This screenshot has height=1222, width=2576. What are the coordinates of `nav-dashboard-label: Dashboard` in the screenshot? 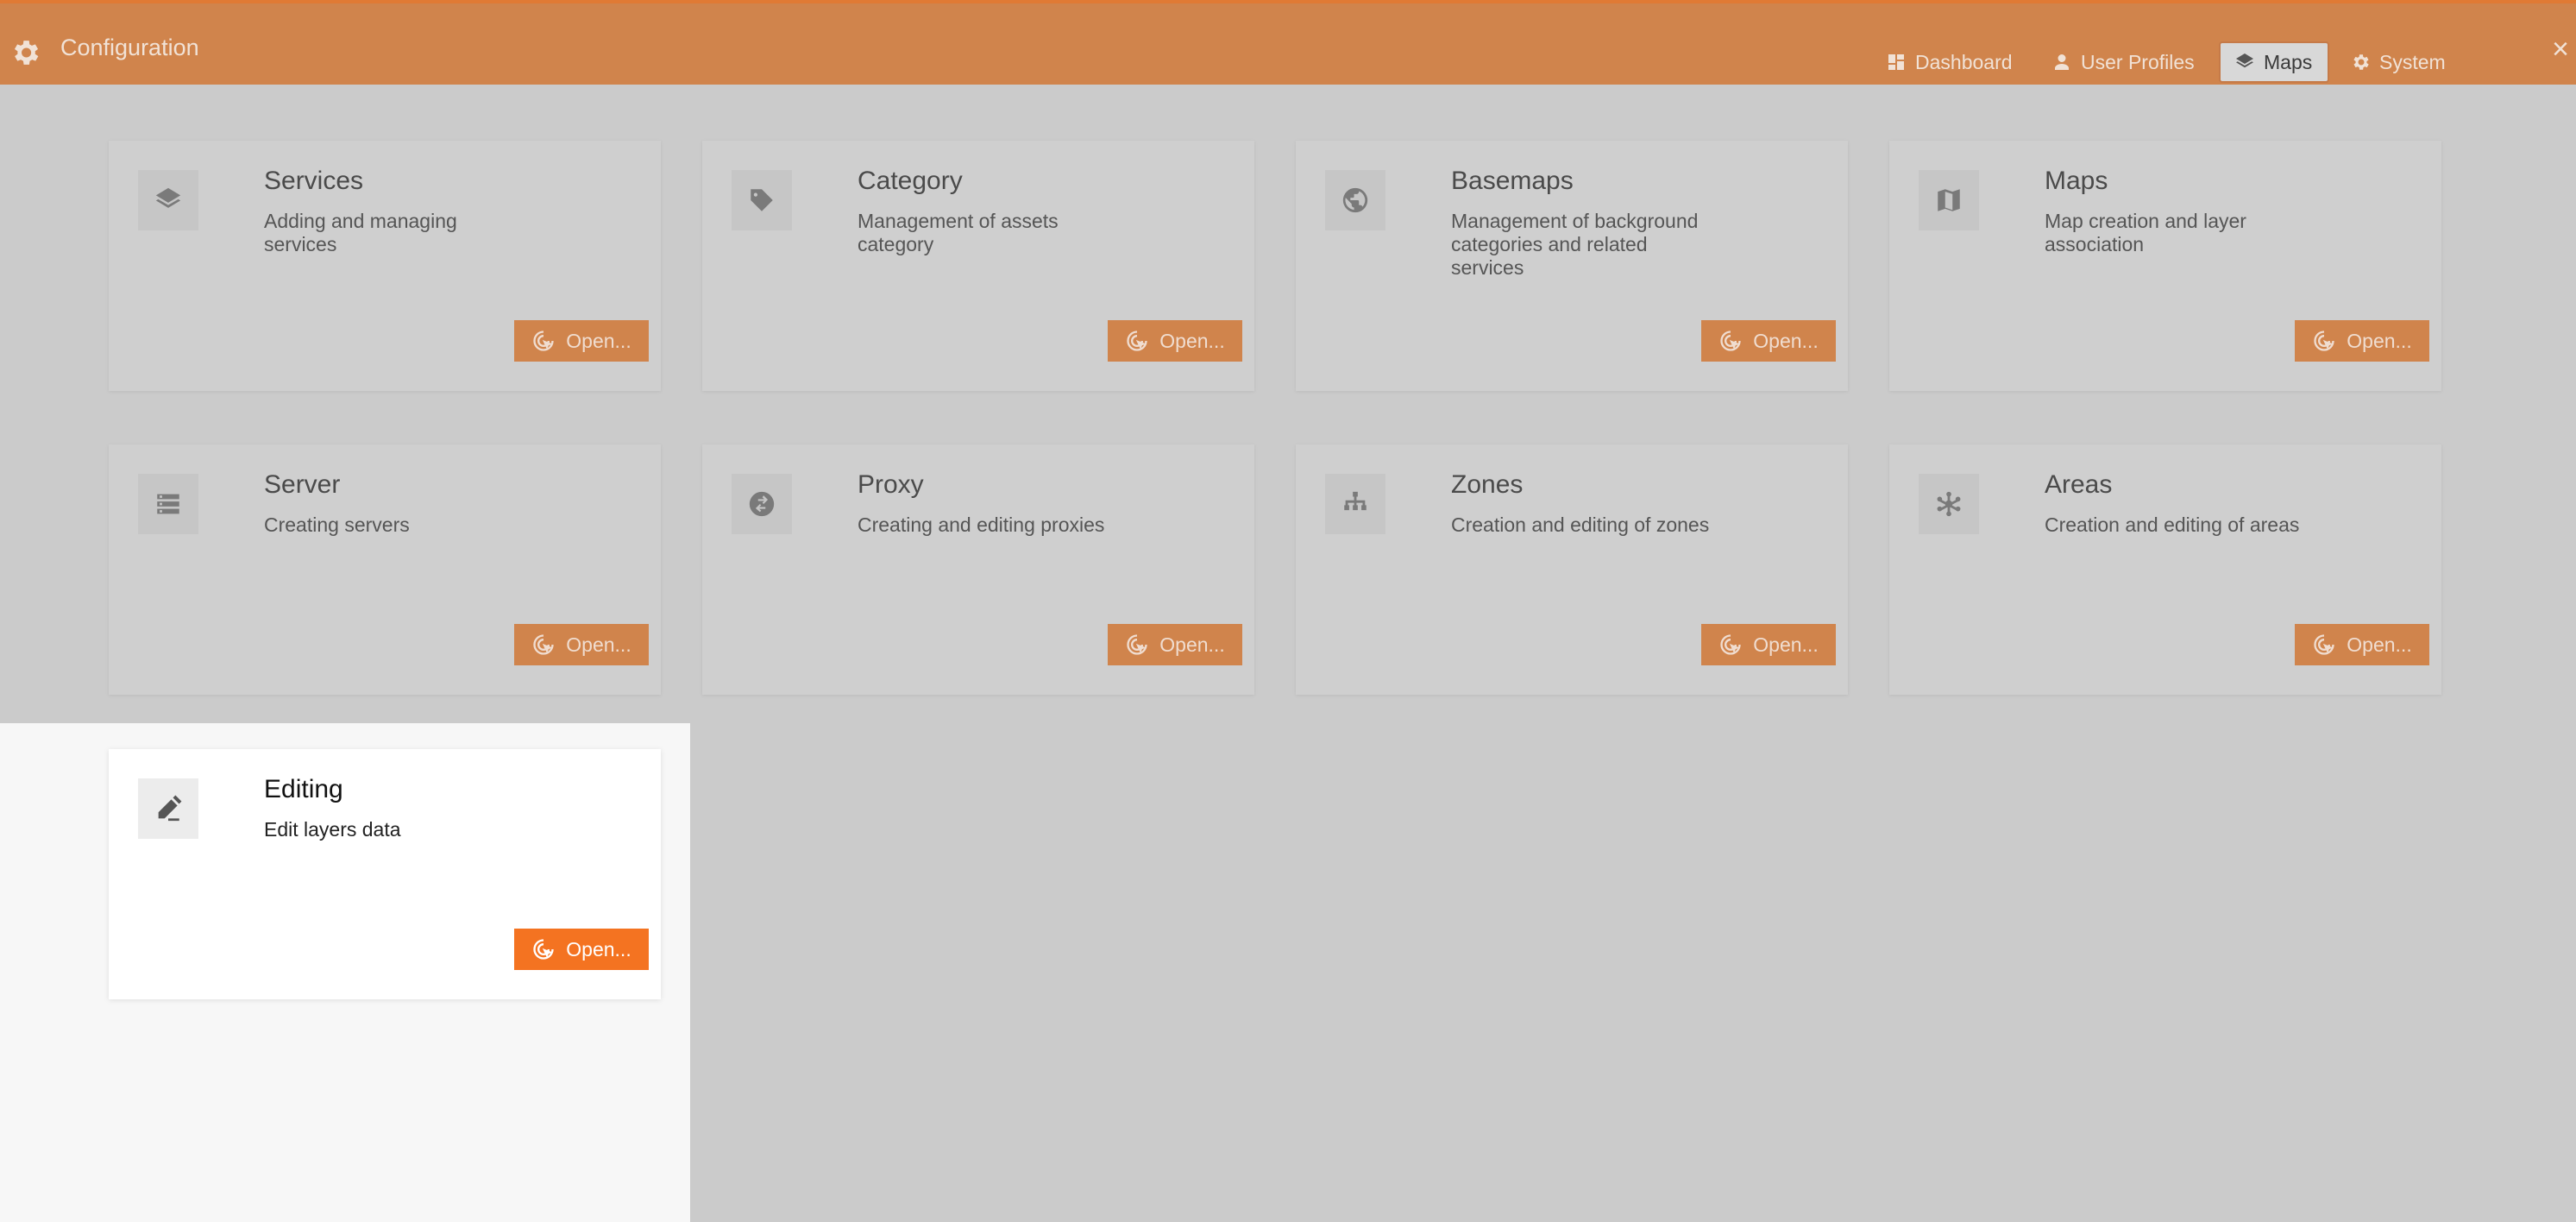 It's located at (1964, 61).